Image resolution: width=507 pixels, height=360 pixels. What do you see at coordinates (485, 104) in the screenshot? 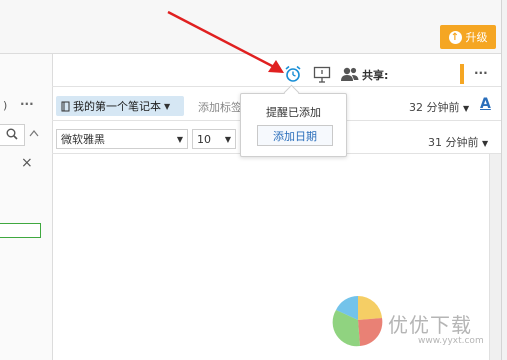
I see `text-style-button: A` at bounding box center [485, 104].